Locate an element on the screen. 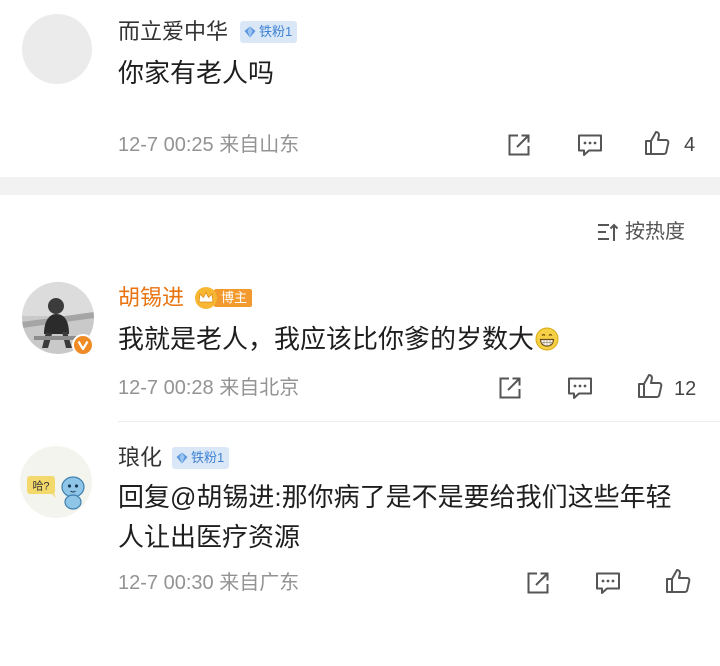  comment-text: 我就是老人，我应该比你爹的岁数大 is located at coordinates (326, 339).